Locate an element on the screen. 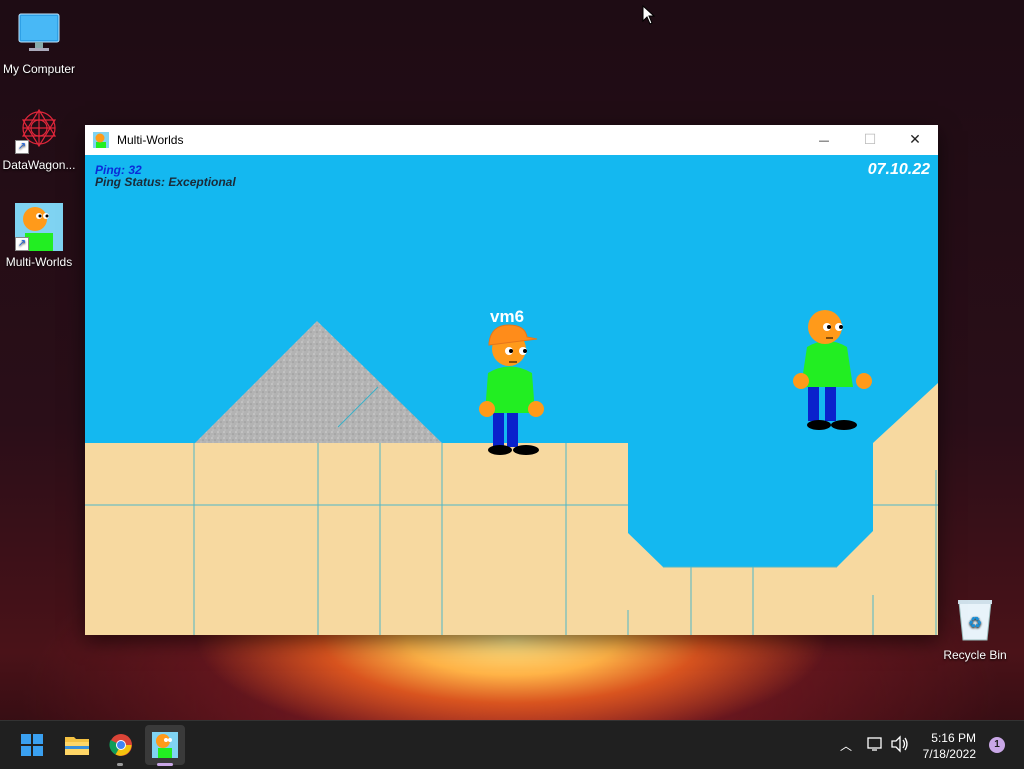 Image resolution: width=1024 pixels, height=769 pixels. file-explorer-icon is located at coordinates (77, 746).